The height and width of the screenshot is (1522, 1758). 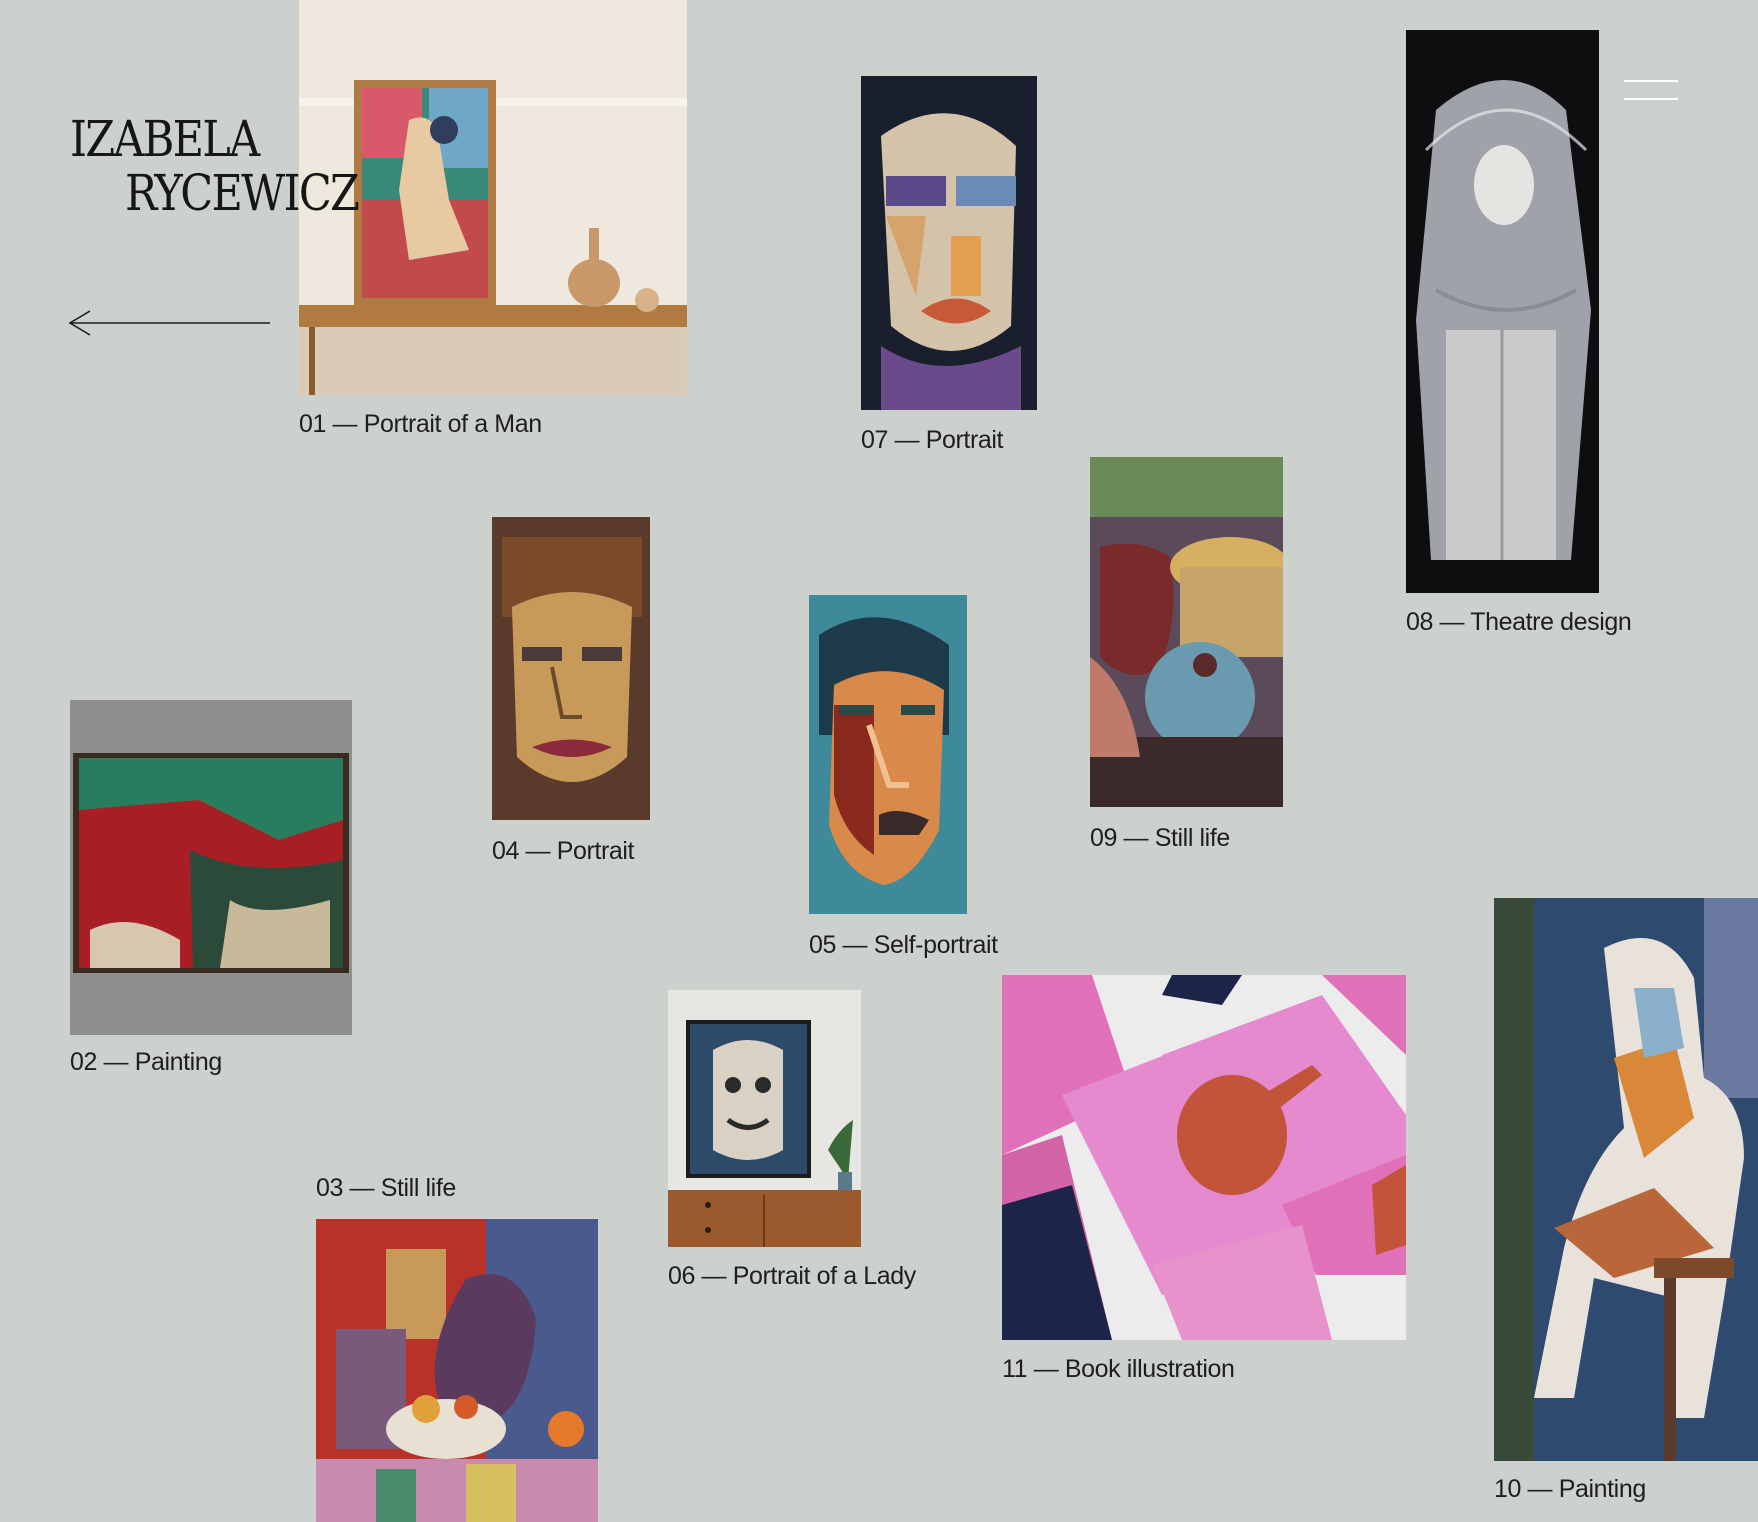 I want to click on work-03-caption: 03 — Still life, so click(x=386, y=1188).